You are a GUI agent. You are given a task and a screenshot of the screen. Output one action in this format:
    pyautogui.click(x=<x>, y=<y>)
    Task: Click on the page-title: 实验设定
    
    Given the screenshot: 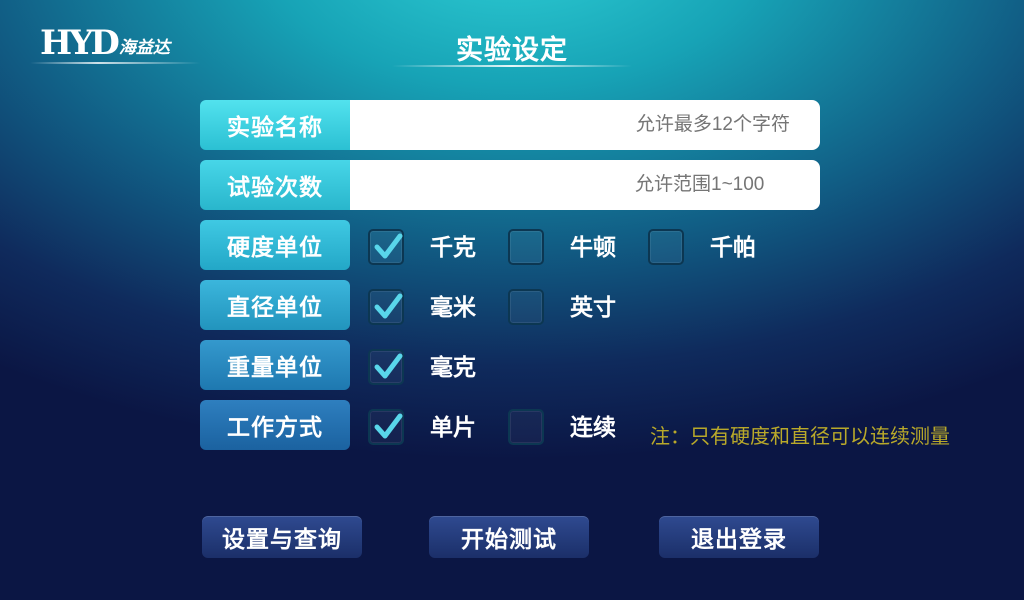 What is the action you would take?
    pyautogui.click(x=512, y=50)
    